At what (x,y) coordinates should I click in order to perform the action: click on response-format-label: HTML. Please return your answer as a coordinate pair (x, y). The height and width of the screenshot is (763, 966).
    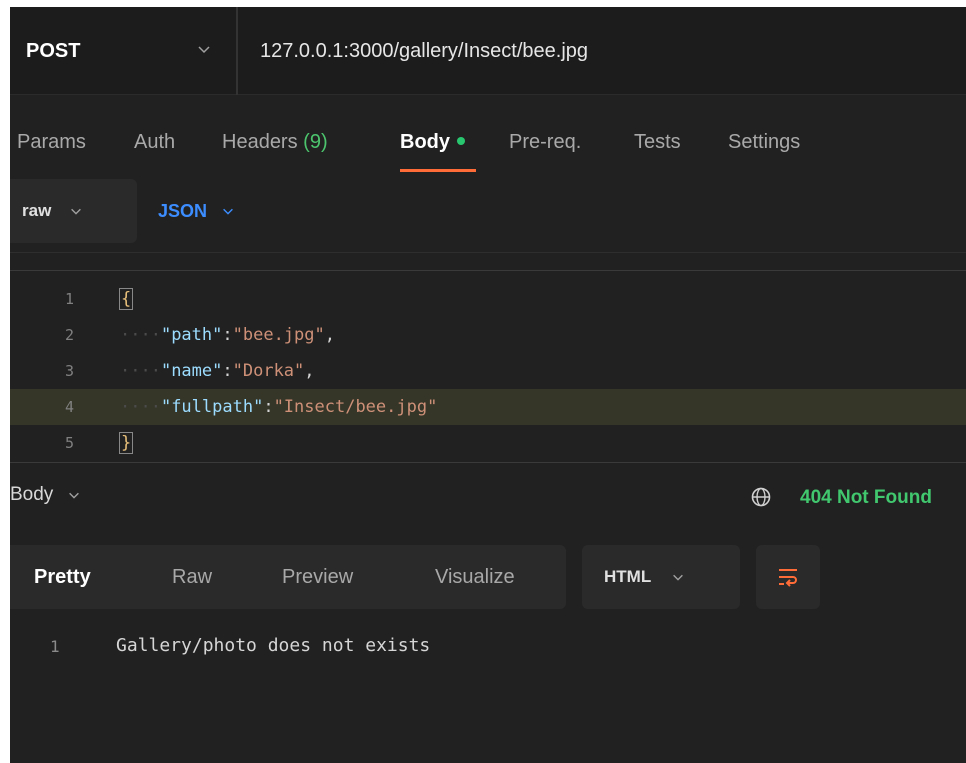
    Looking at the image, I should click on (628, 576).